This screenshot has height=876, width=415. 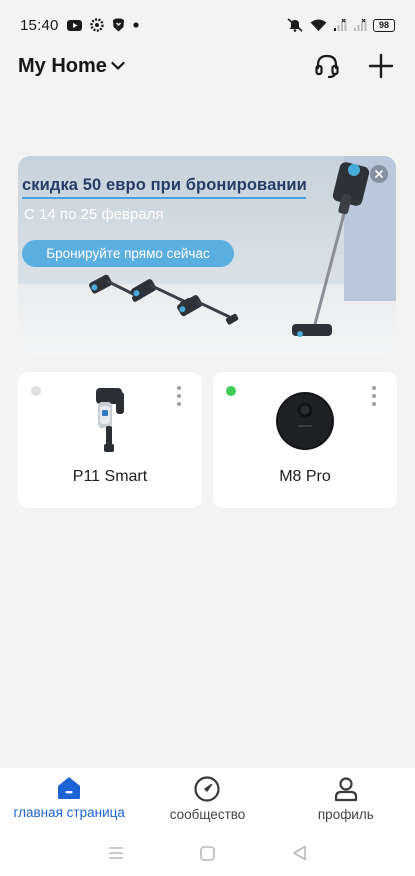 What do you see at coordinates (128, 253) in the screenshot?
I see `banner-cta-button: Бронируйте прямо сейчас` at bounding box center [128, 253].